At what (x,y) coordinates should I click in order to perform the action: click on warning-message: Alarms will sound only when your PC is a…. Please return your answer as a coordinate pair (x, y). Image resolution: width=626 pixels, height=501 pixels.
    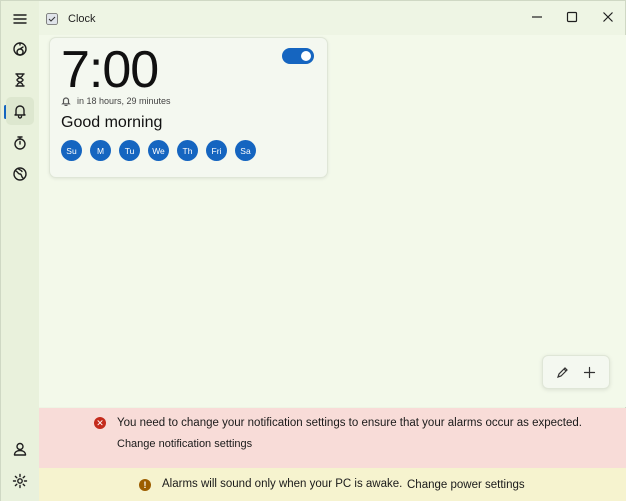
    Looking at the image, I should click on (282, 484).